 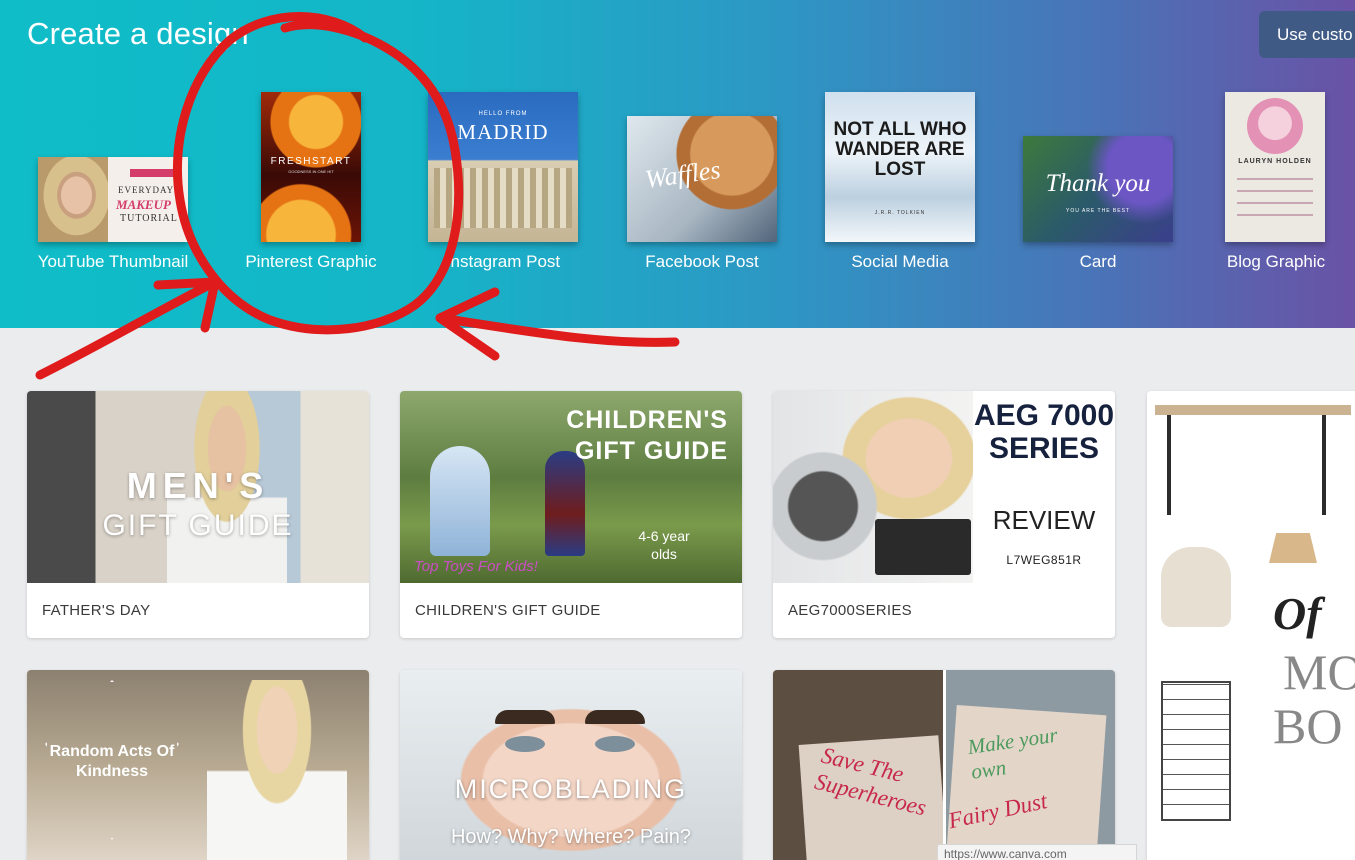 What do you see at coordinates (138, 33) in the screenshot?
I see `page-title: Create a design` at bounding box center [138, 33].